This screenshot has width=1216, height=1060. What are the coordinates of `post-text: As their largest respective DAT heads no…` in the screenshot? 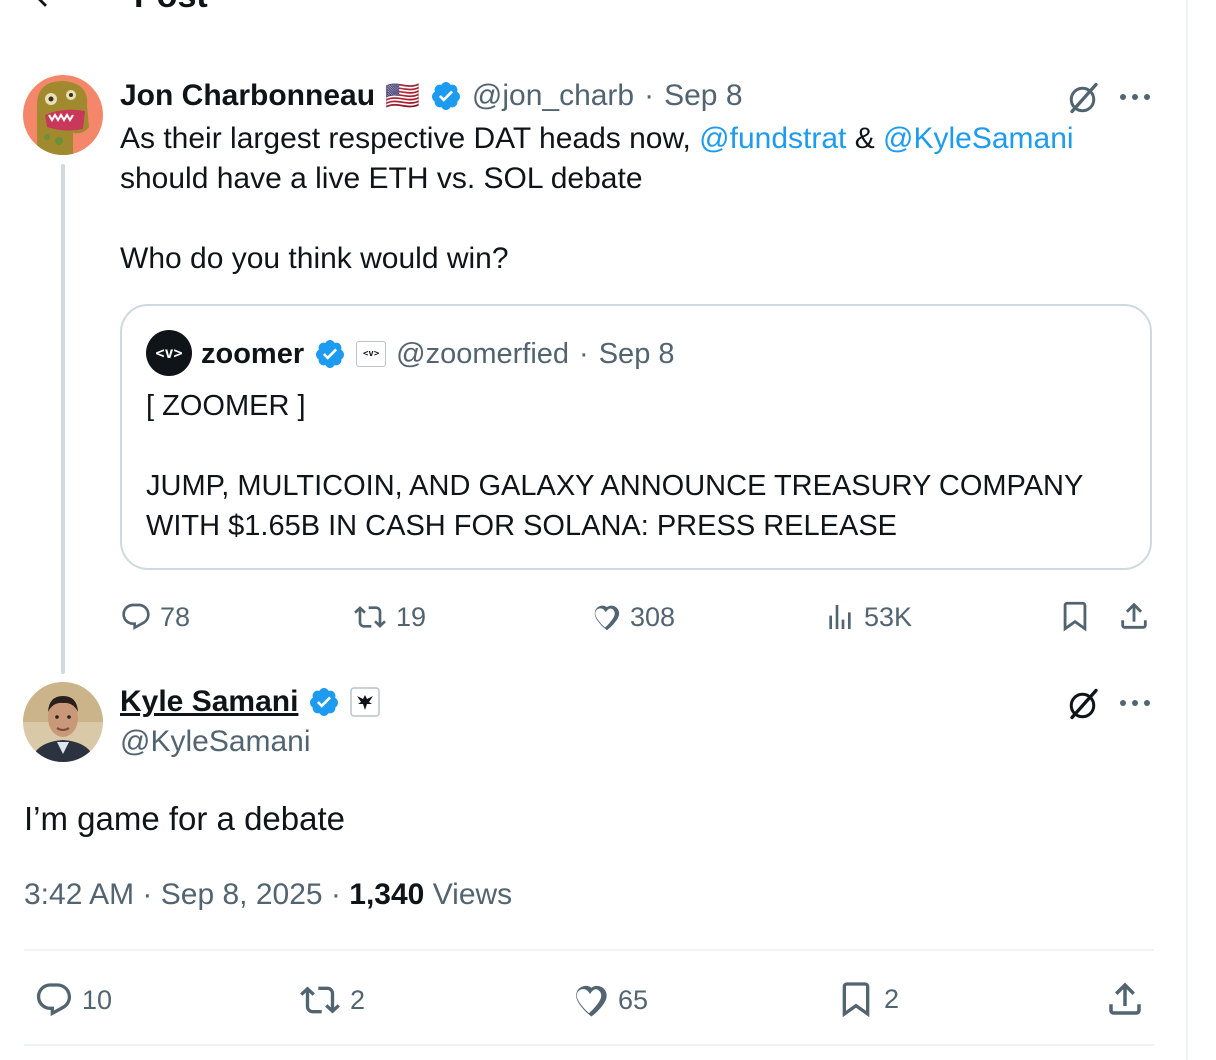 It's located at (645, 139).